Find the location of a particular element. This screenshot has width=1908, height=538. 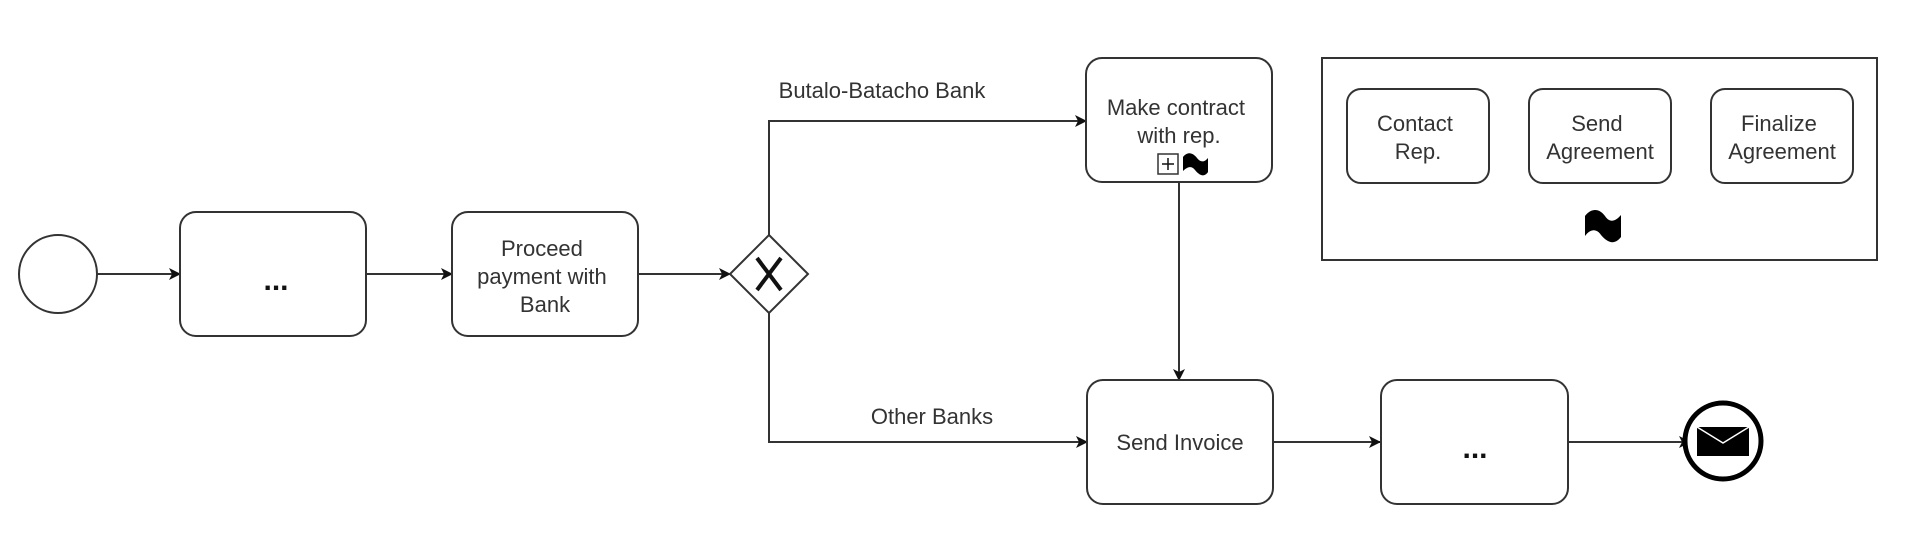

task-send-agreement-line-2: Agreement is located at coordinates (1600, 151).